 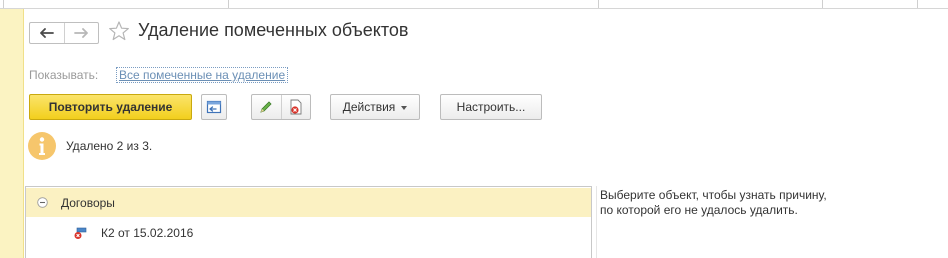 What do you see at coordinates (474, 4) in the screenshot?
I see `window-tab-strip` at bounding box center [474, 4].